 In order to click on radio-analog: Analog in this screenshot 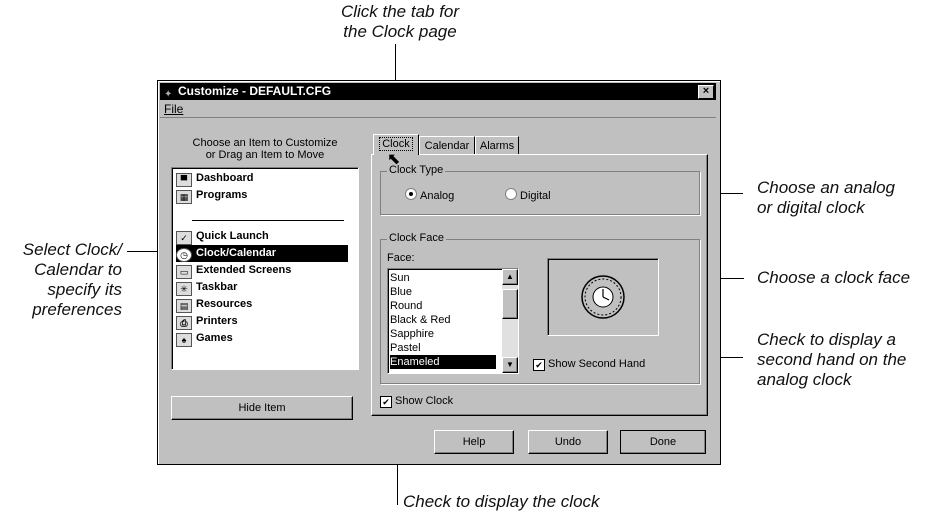, I will do `click(429, 195)`.